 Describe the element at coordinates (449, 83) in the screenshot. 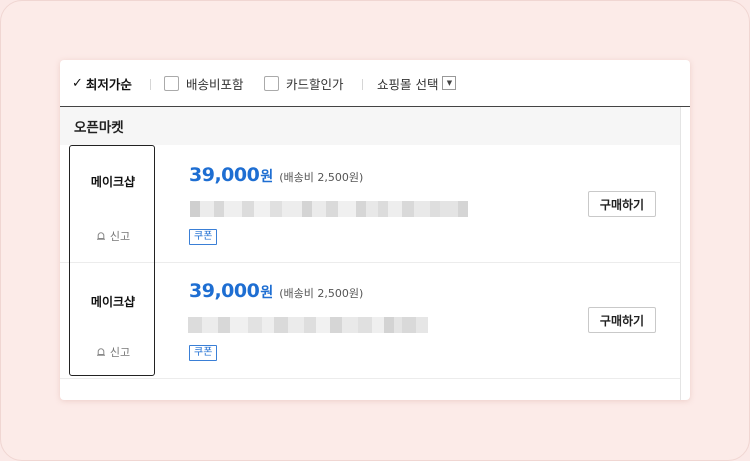

I see `dropdown-arrow-icon: ▼` at that location.